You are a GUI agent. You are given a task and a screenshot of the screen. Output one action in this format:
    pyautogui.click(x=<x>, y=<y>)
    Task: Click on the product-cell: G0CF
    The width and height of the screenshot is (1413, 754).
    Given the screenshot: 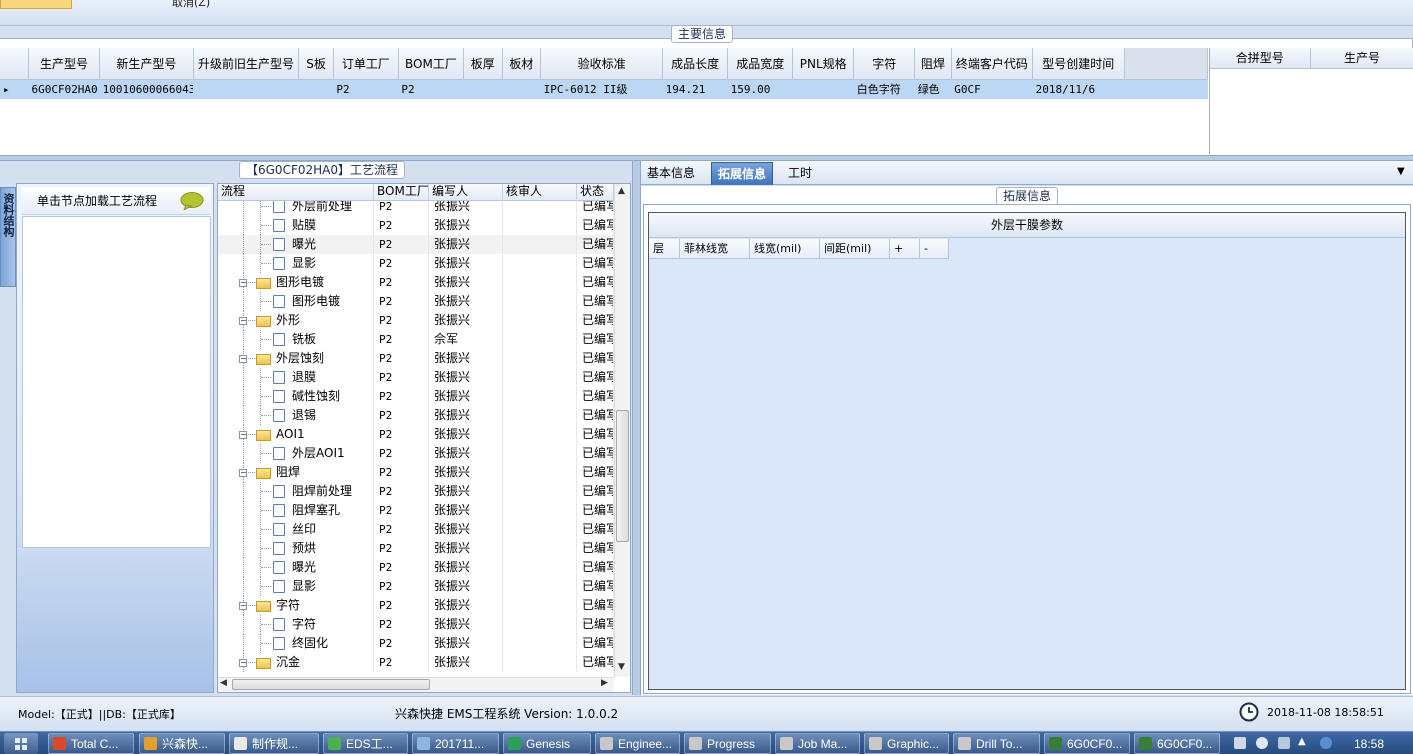 What is the action you would take?
    pyautogui.click(x=992, y=89)
    